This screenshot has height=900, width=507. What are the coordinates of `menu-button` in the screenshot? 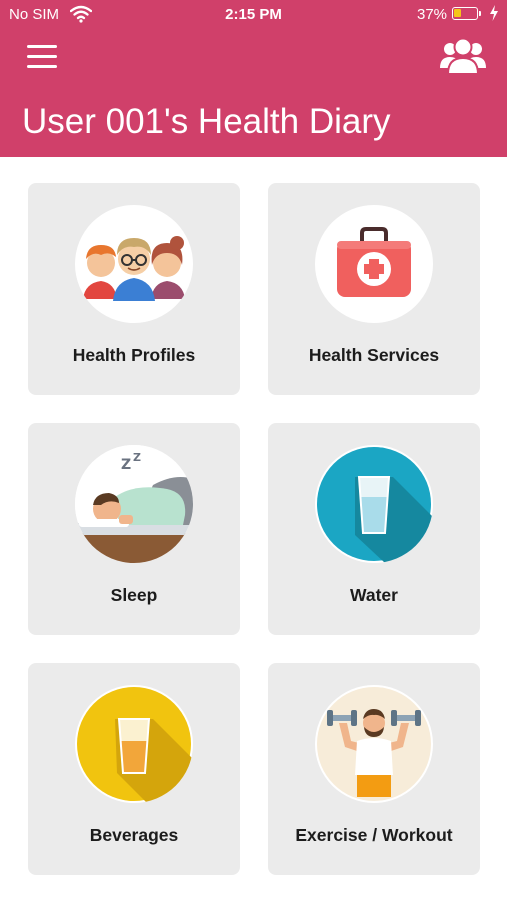 It's located at (42, 57).